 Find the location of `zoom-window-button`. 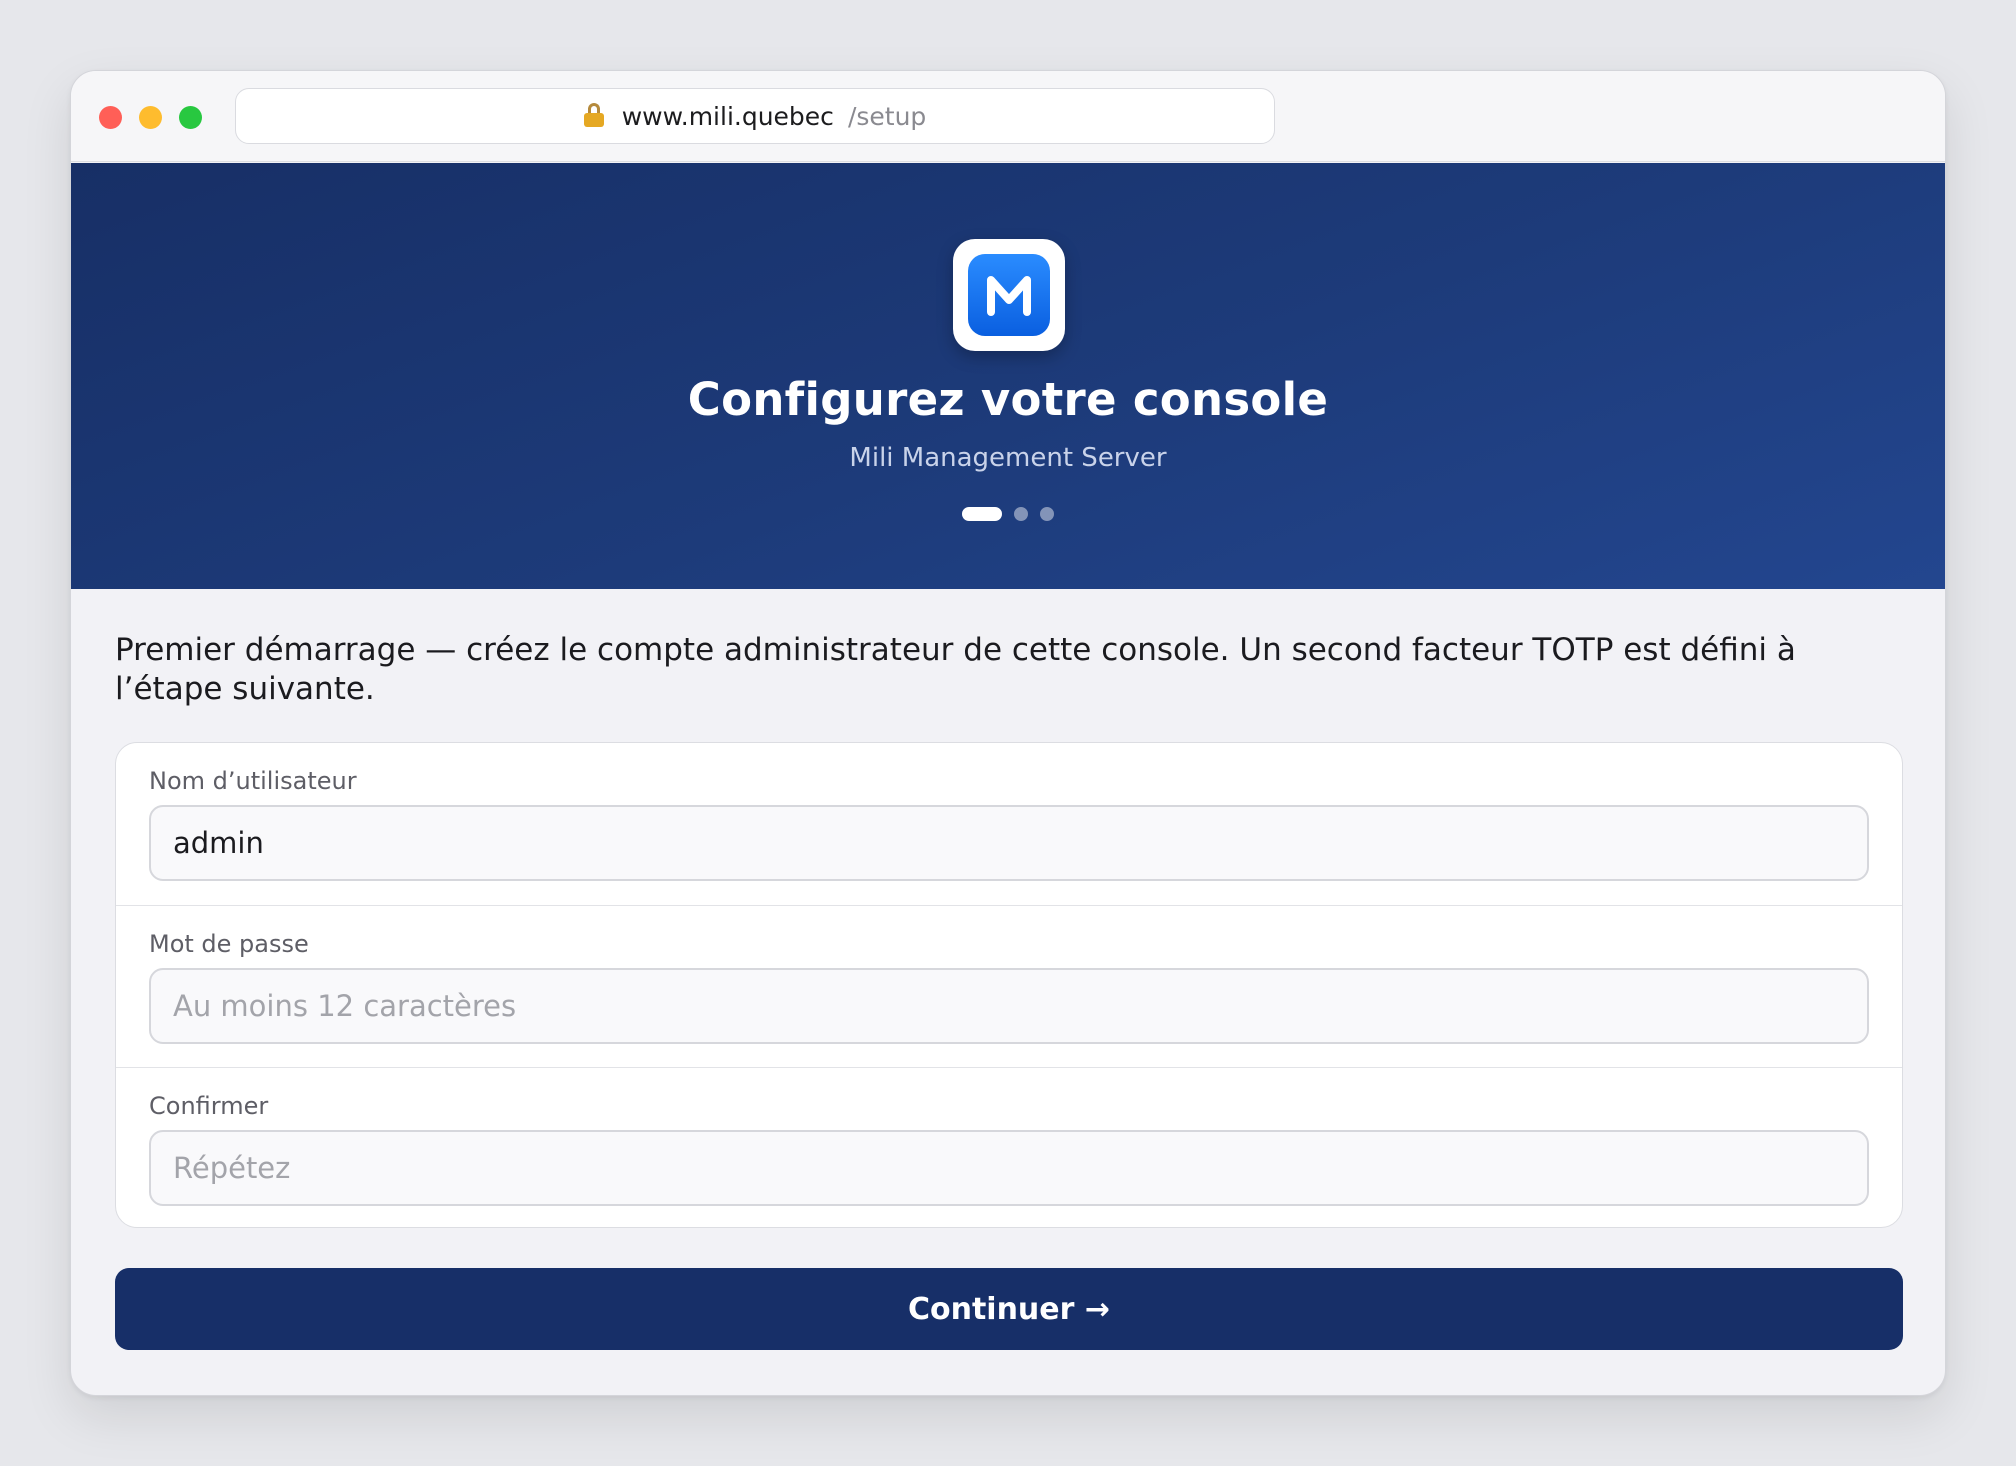

zoom-window-button is located at coordinates (190, 117).